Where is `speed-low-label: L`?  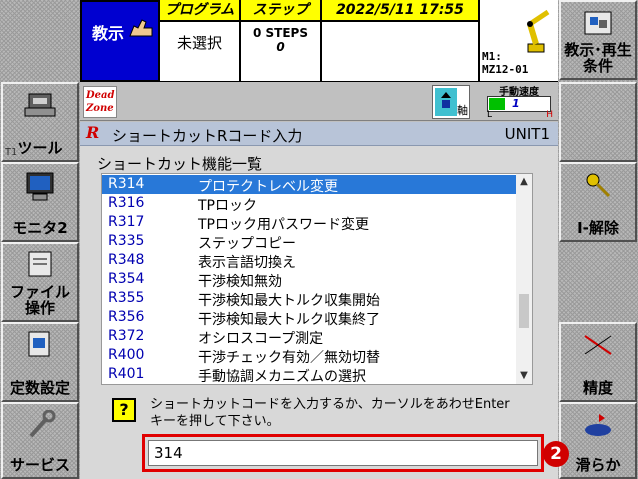
speed-low-label: L is located at coordinates (490, 115).